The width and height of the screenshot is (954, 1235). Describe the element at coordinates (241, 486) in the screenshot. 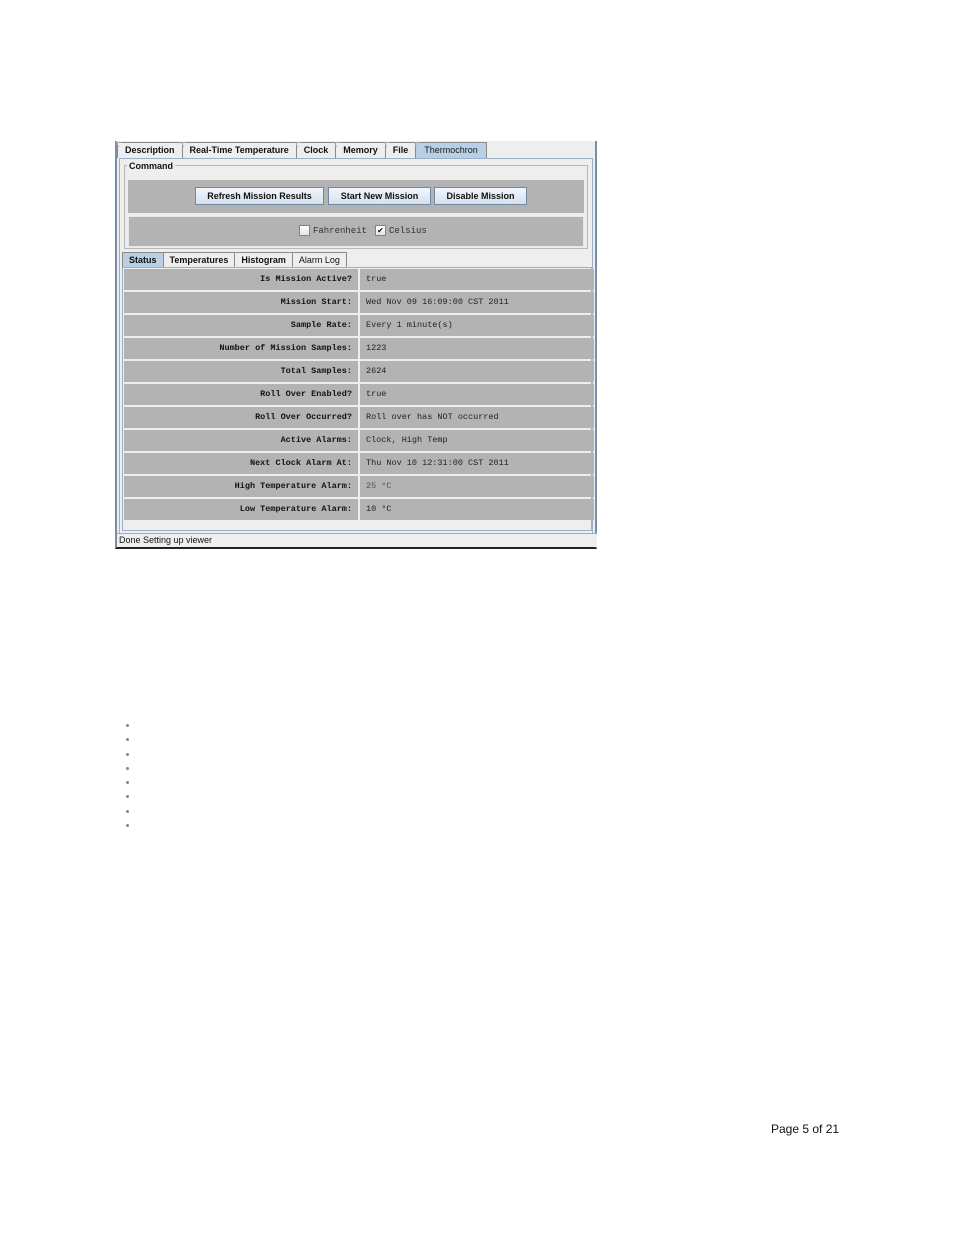

I see `status-key: High Temperature Alarm:` at that location.